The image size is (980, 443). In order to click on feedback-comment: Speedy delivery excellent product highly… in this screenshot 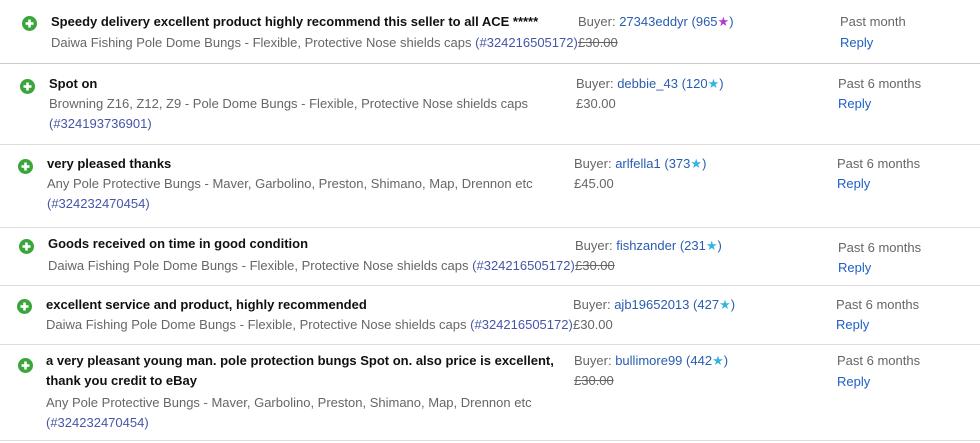, I will do `click(295, 21)`.